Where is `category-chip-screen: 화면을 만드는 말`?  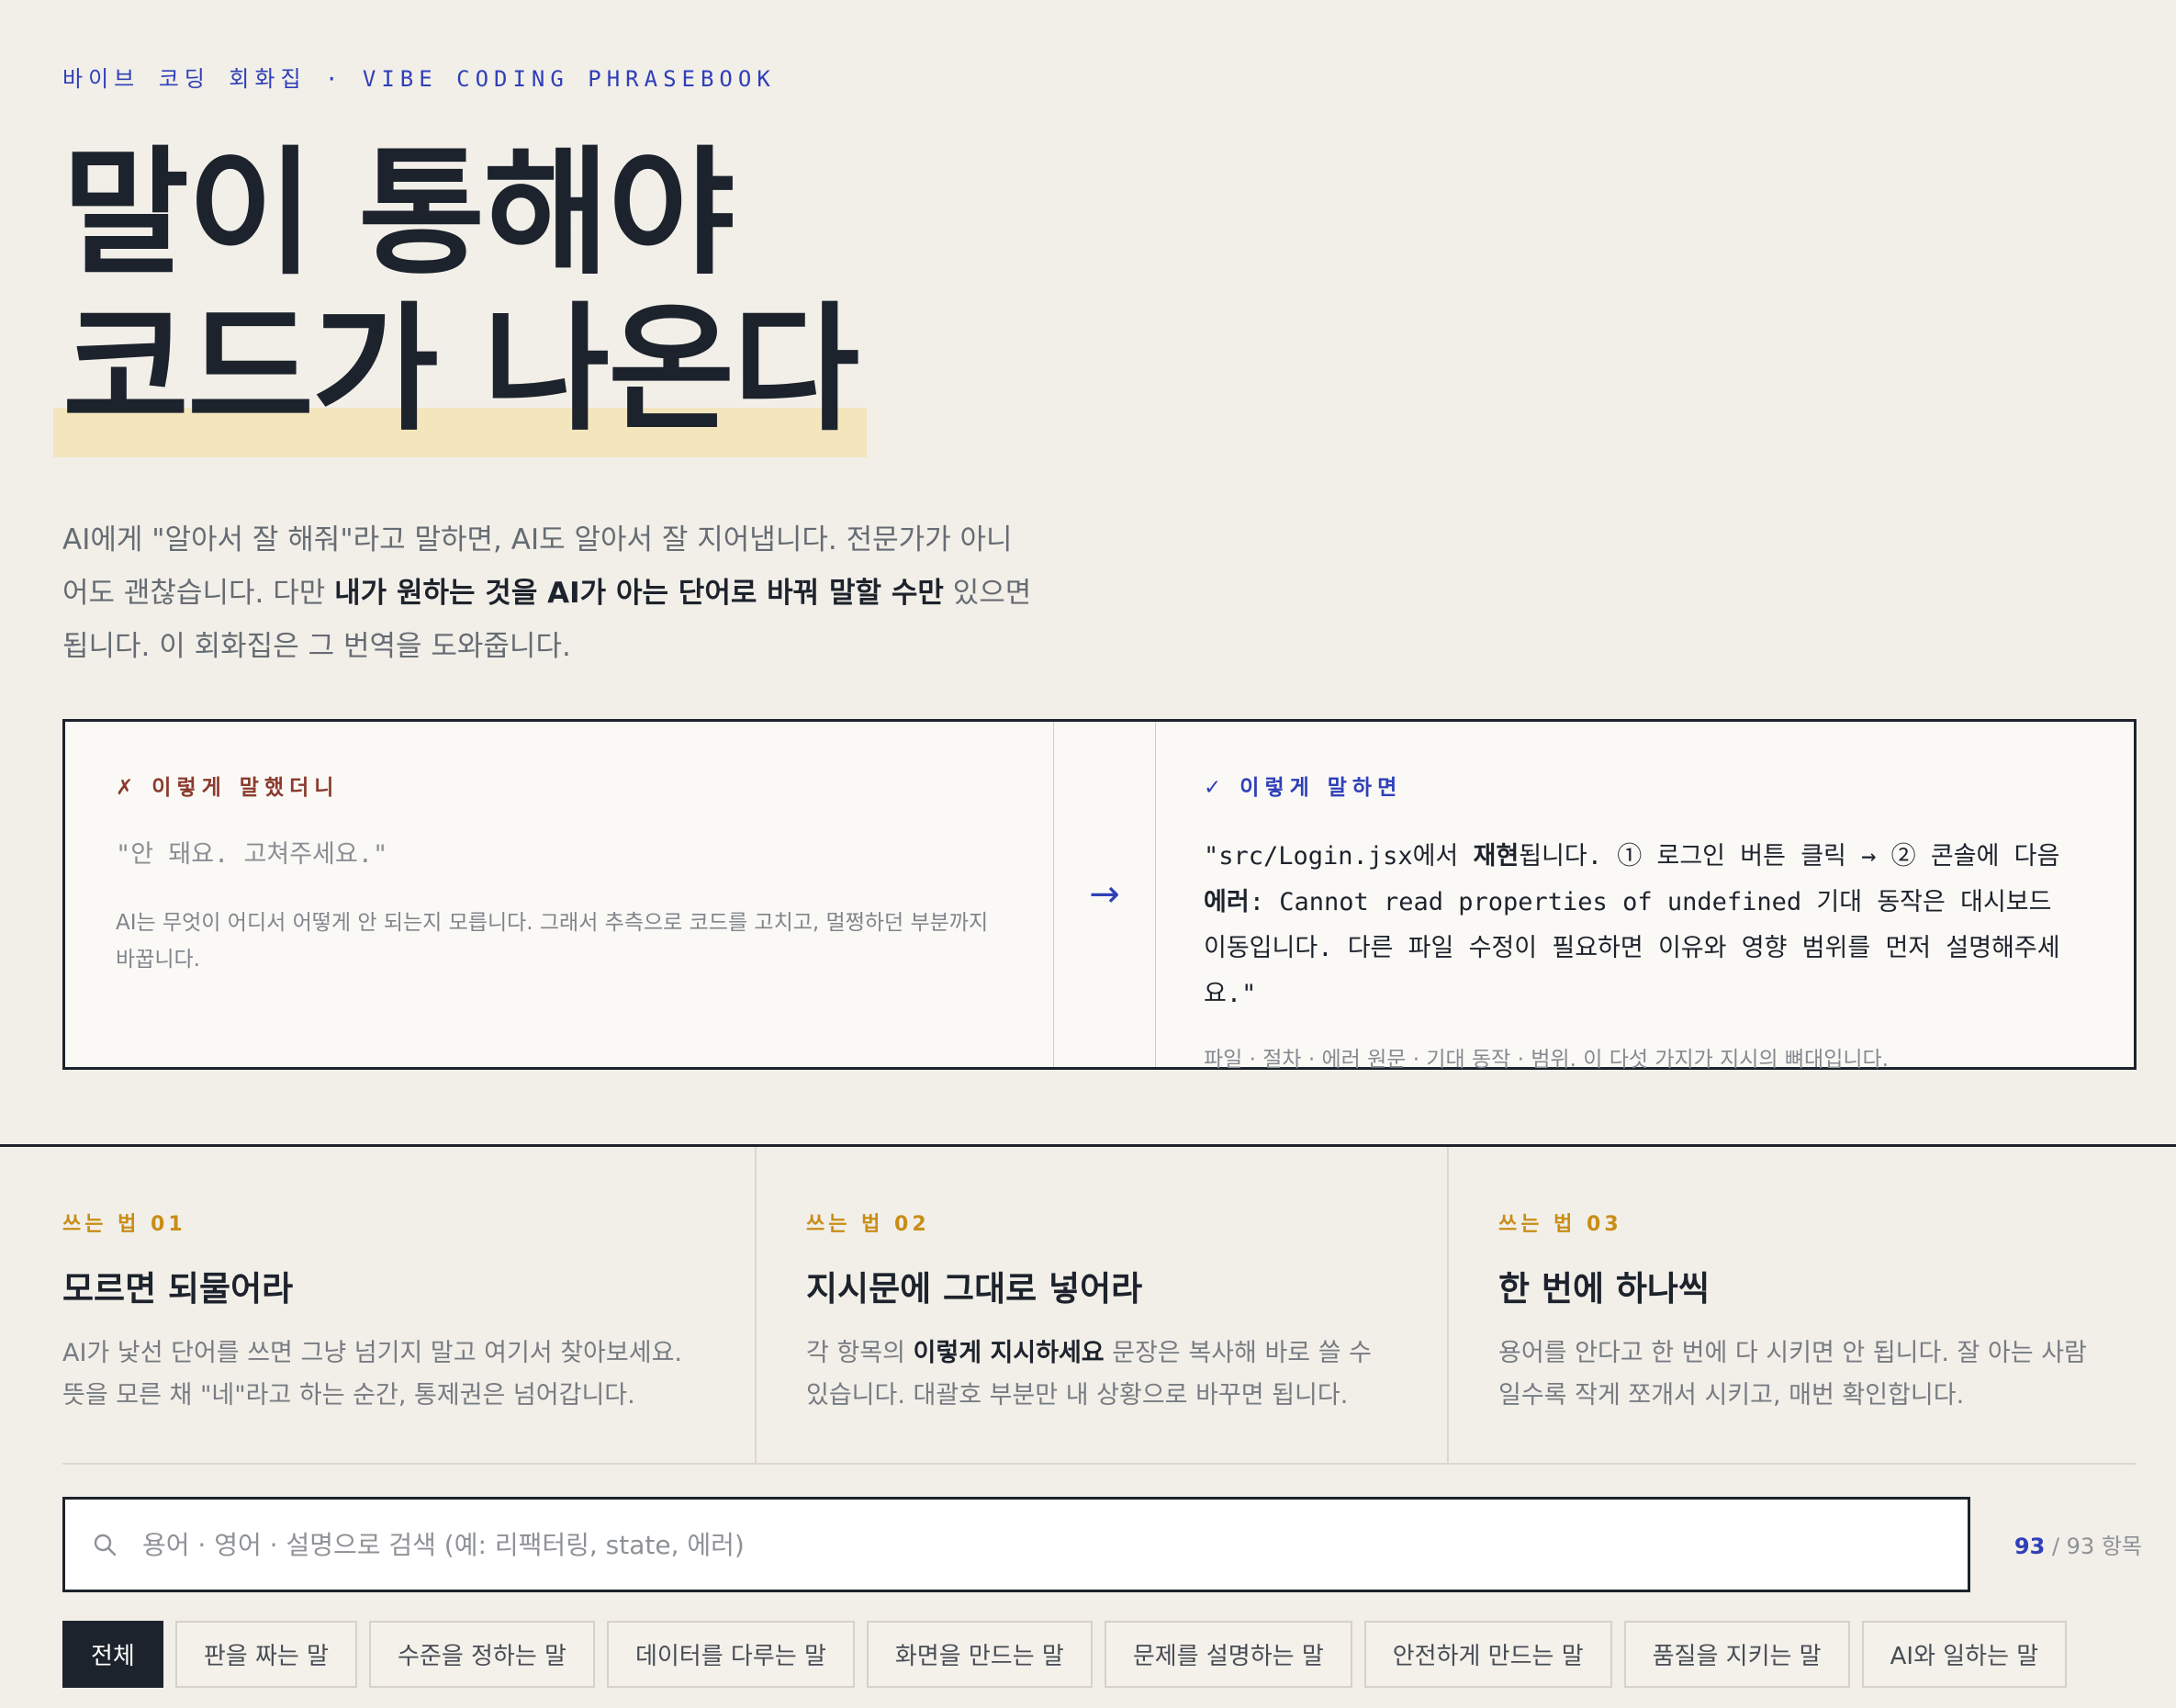
category-chip-screen: 화면을 만드는 말 is located at coordinates (979, 1655).